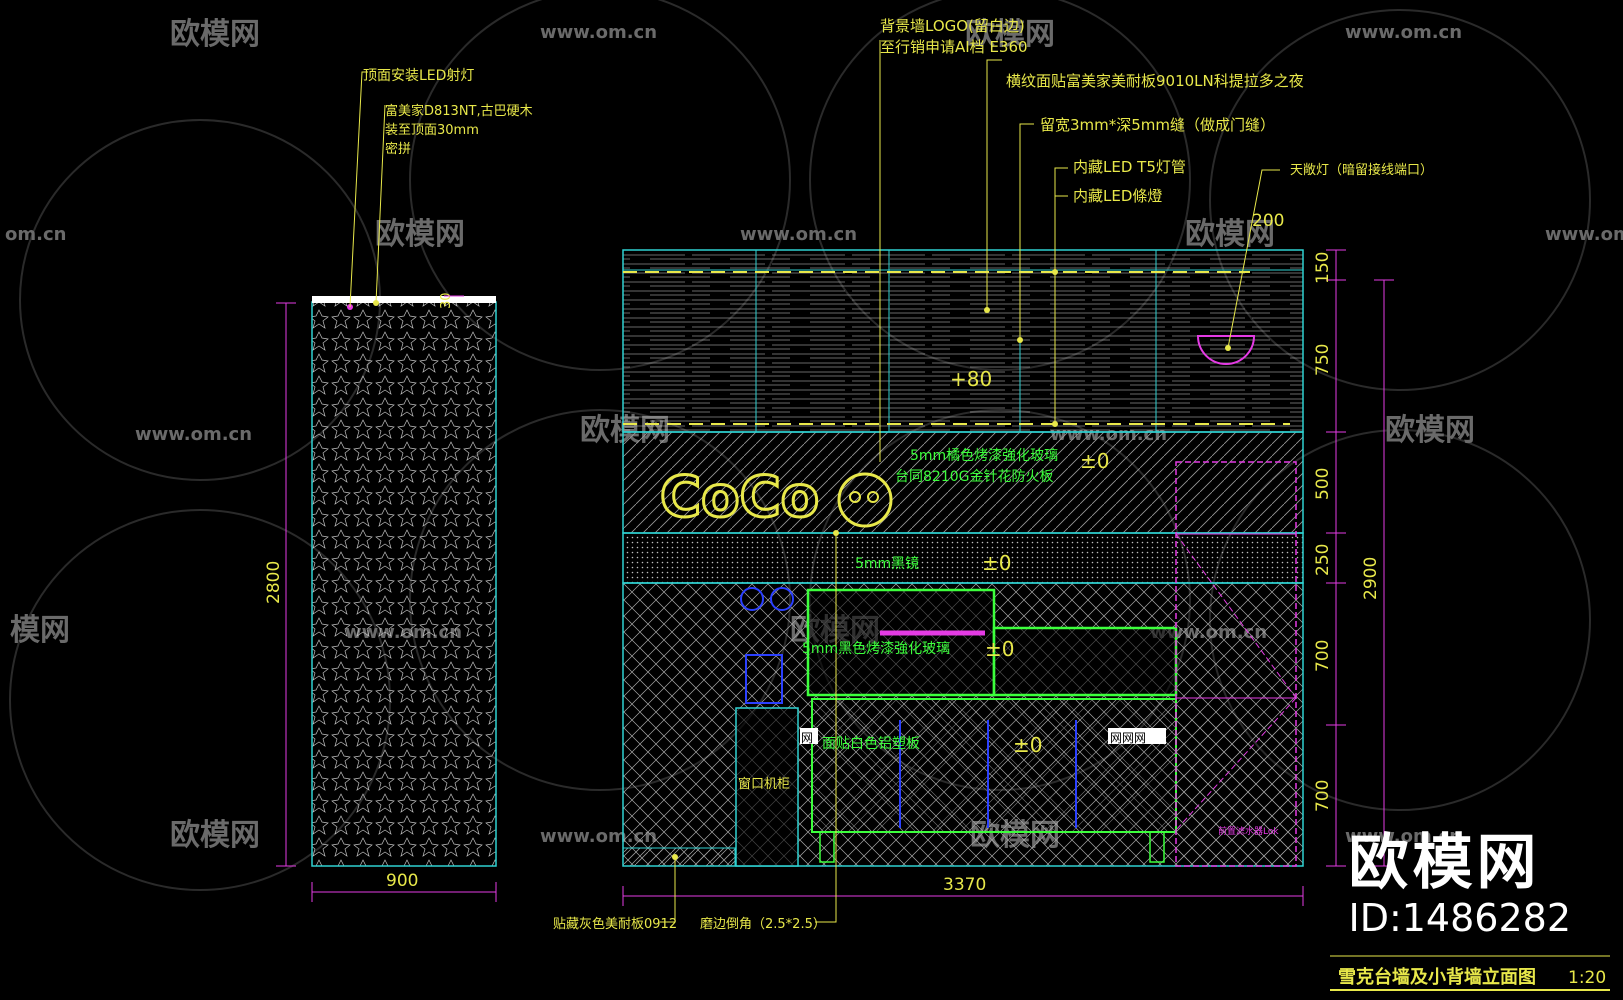 The width and height of the screenshot is (1623, 1000). Describe the element at coordinates (274, 582) in the screenshot. I see `left-height-dim: 2800` at that location.